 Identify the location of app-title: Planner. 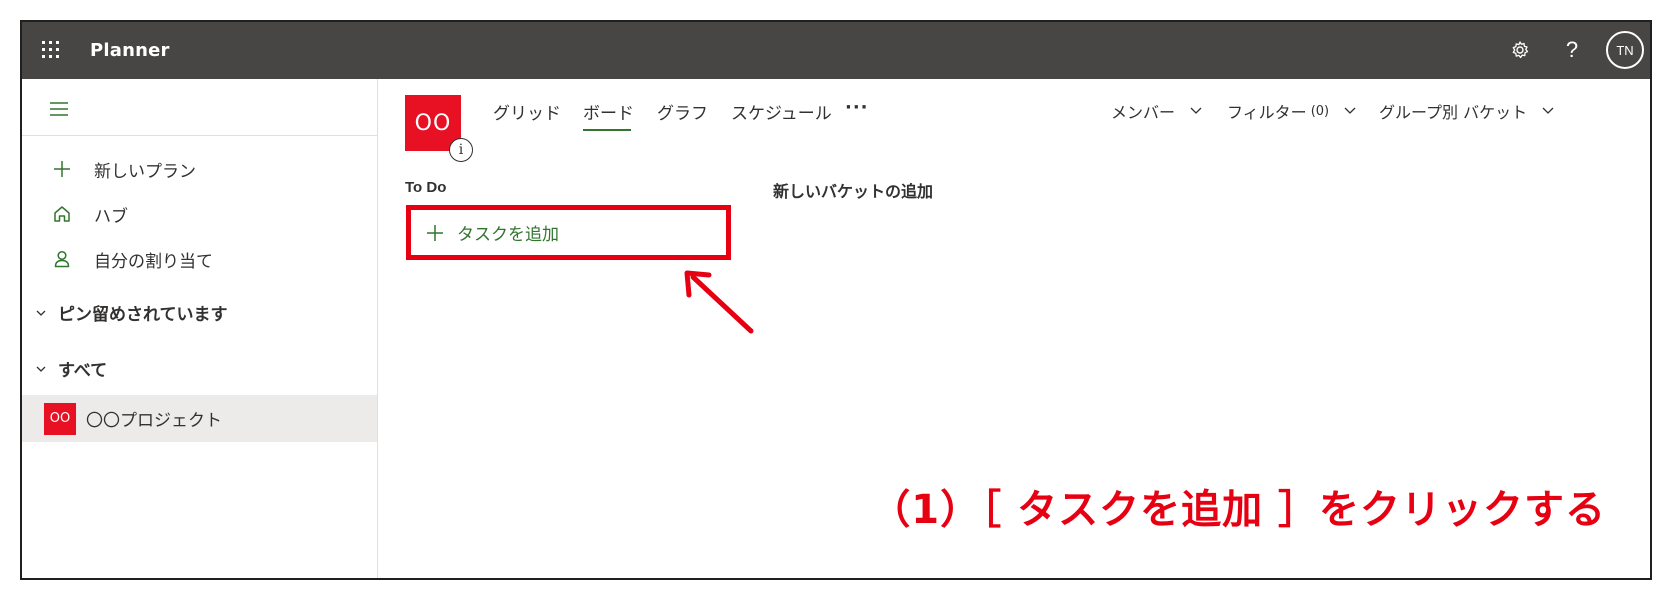
(130, 50).